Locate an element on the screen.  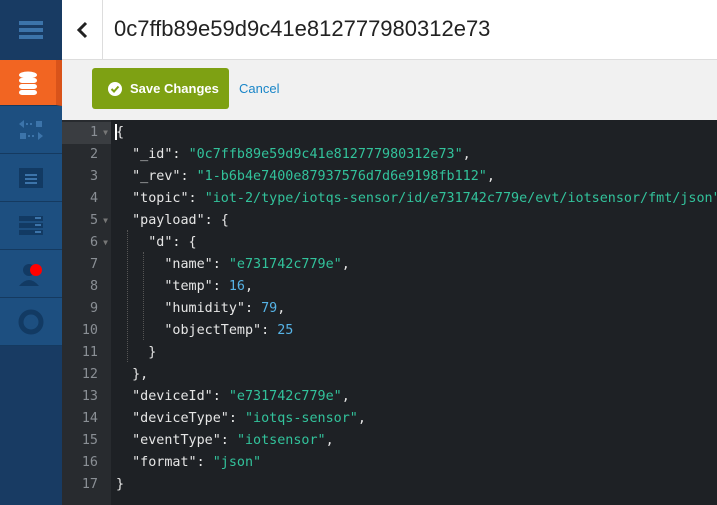
number-token: 16 is located at coordinates (236, 286).